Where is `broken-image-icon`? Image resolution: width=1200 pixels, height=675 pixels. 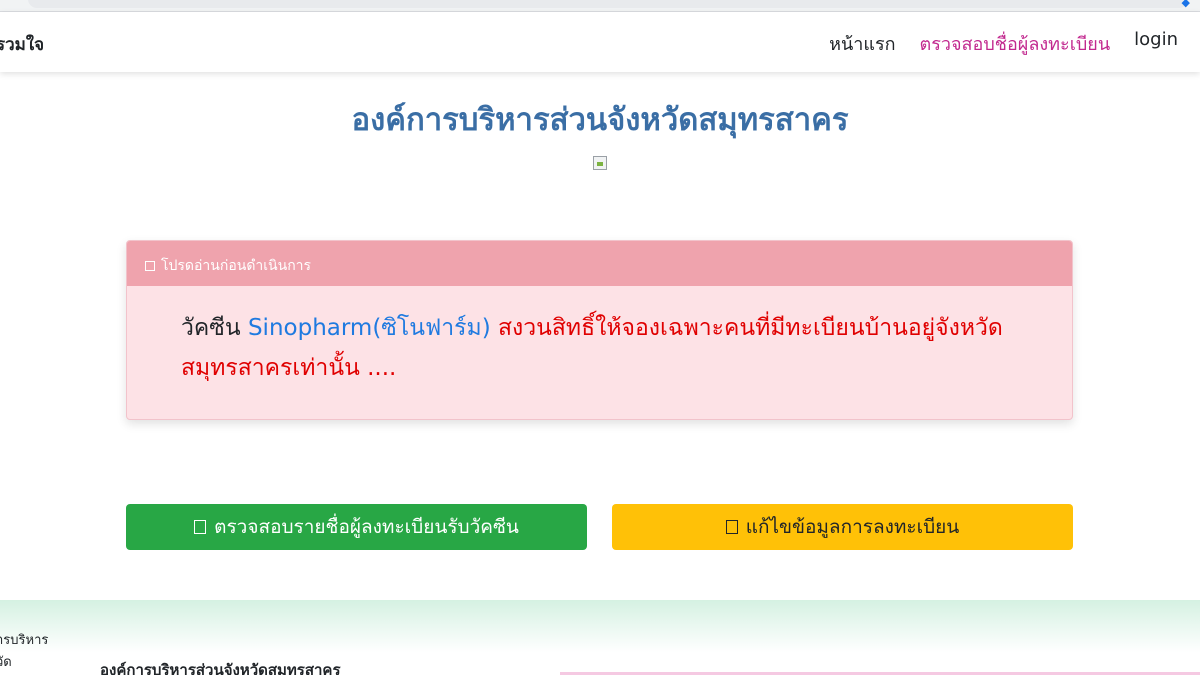 broken-image-icon is located at coordinates (600, 163).